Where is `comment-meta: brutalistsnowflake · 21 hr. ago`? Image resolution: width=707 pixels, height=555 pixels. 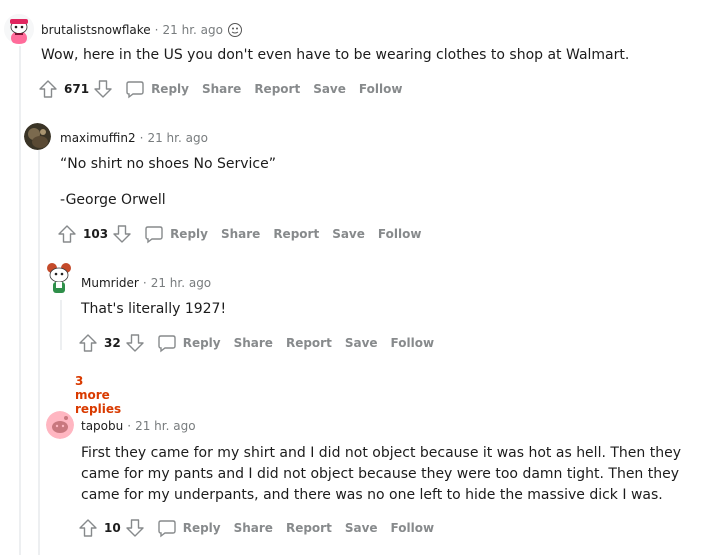 comment-meta: brutalistsnowflake · 21 hr. ago is located at coordinates (142, 30).